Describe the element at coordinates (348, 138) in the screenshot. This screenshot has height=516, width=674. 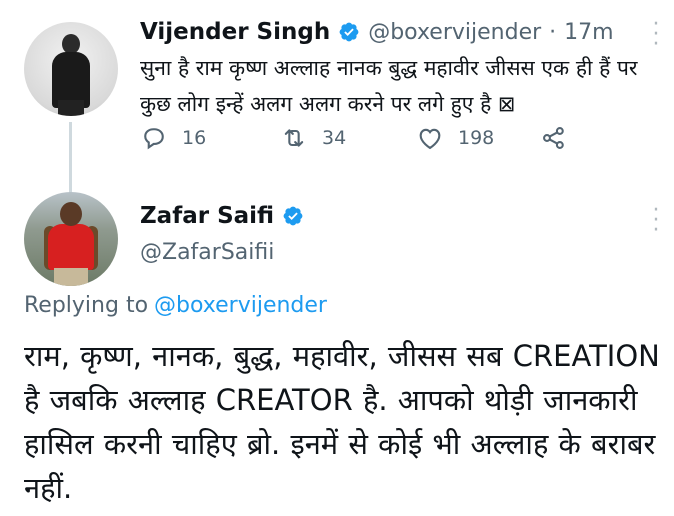
I see `retweet-button: 34` at that location.